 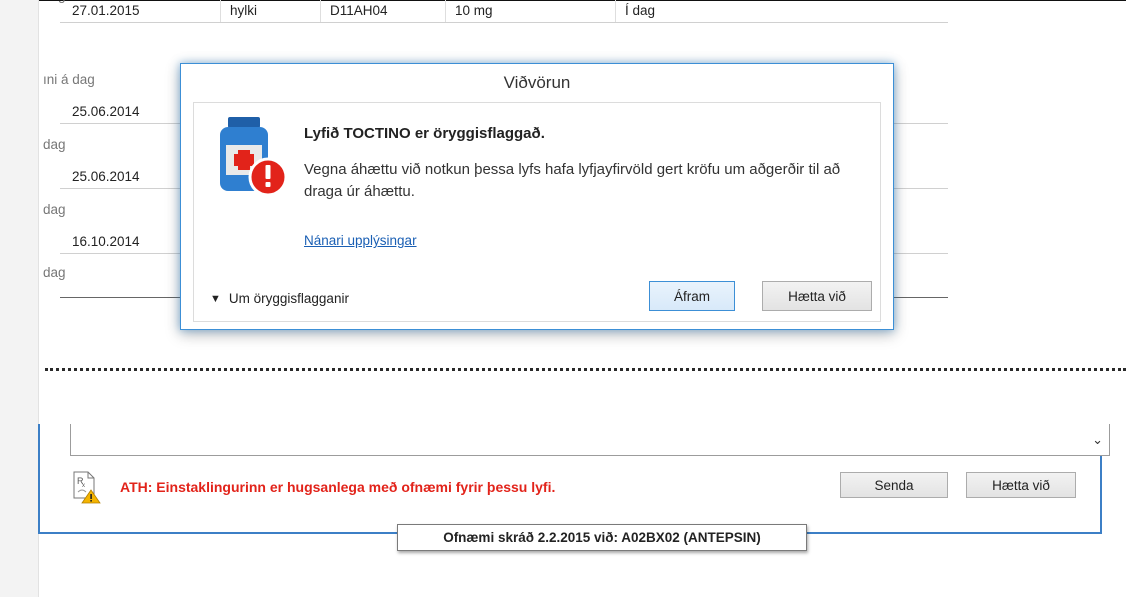 I want to click on expander-label: Um öryggisflagganir, so click(x=288, y=298).